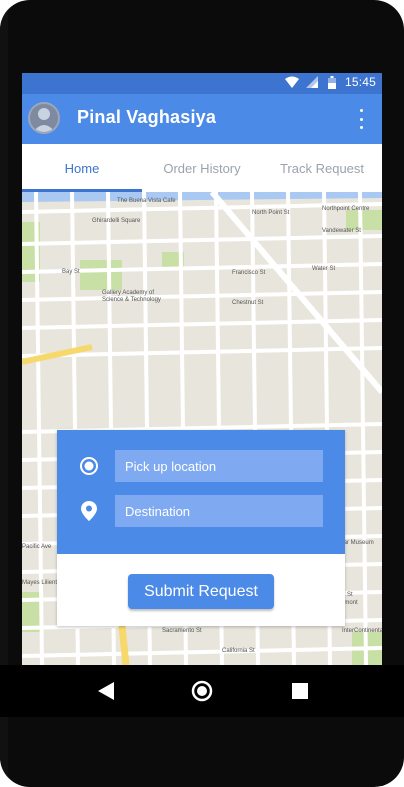 This screenshot has width=404, height=787. Describe the element at coordinates (89, 466) in the screenshot. I see `radio-location-icon` at that location.